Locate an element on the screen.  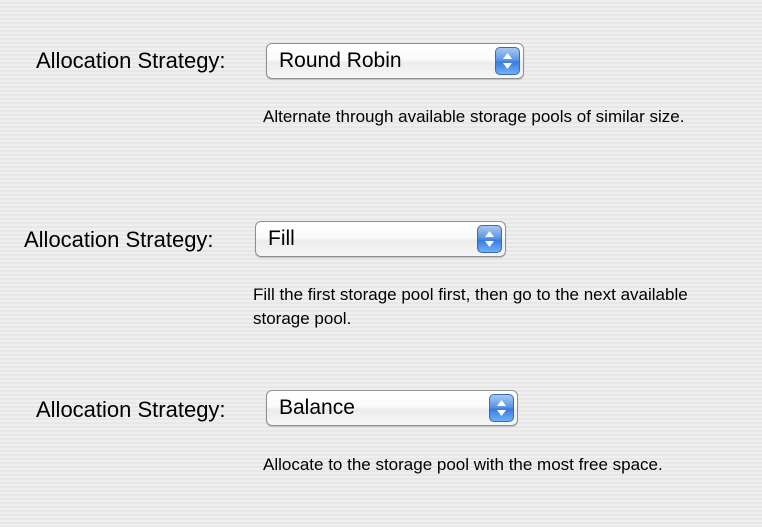
allocation-strategy-popup: Fill is located at coordinates (380, 239).